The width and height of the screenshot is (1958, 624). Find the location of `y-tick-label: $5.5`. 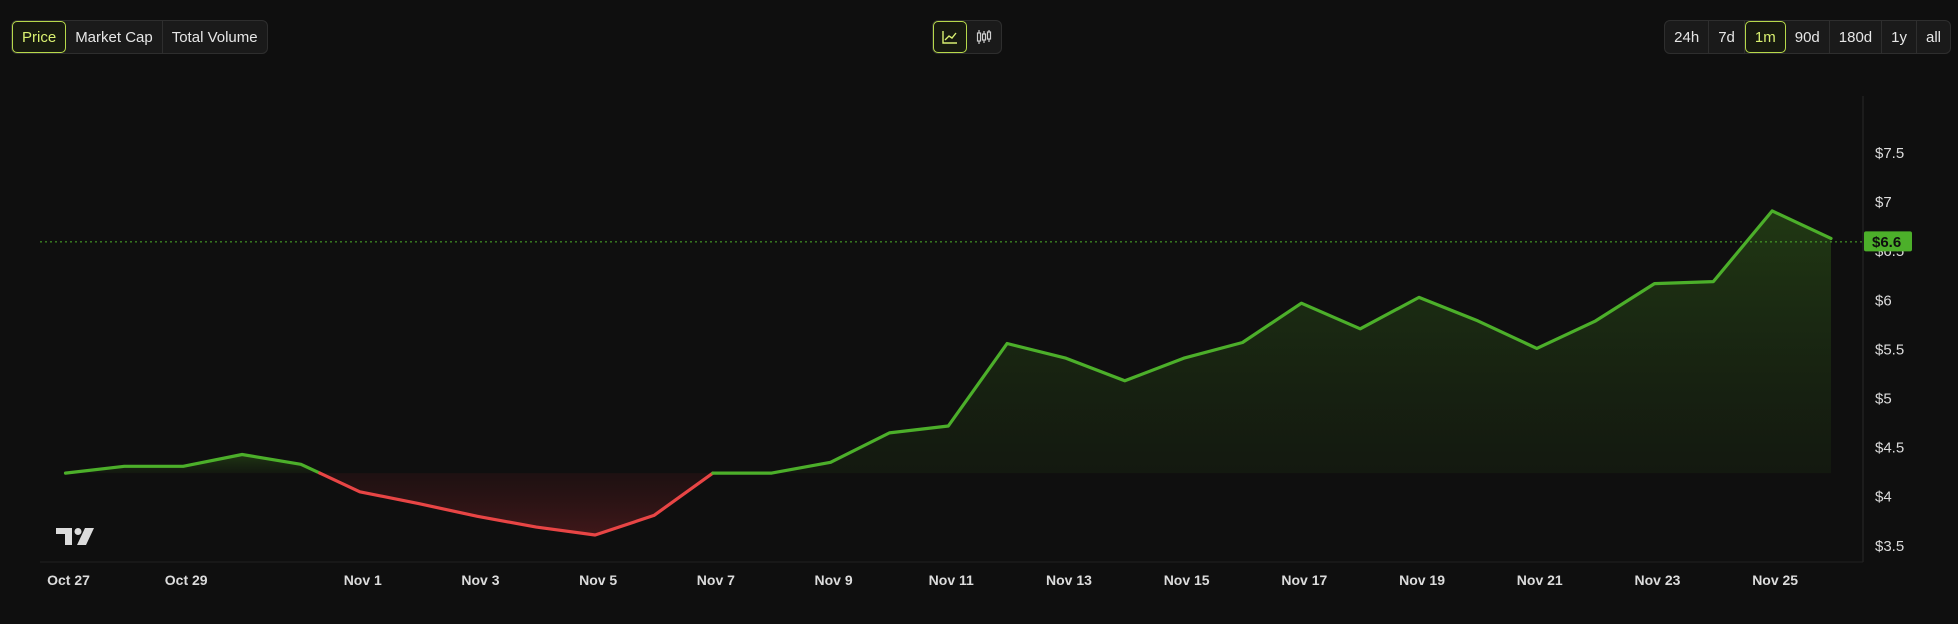

y-tick-label: $5.5 is located at coordinates (1889, 349).